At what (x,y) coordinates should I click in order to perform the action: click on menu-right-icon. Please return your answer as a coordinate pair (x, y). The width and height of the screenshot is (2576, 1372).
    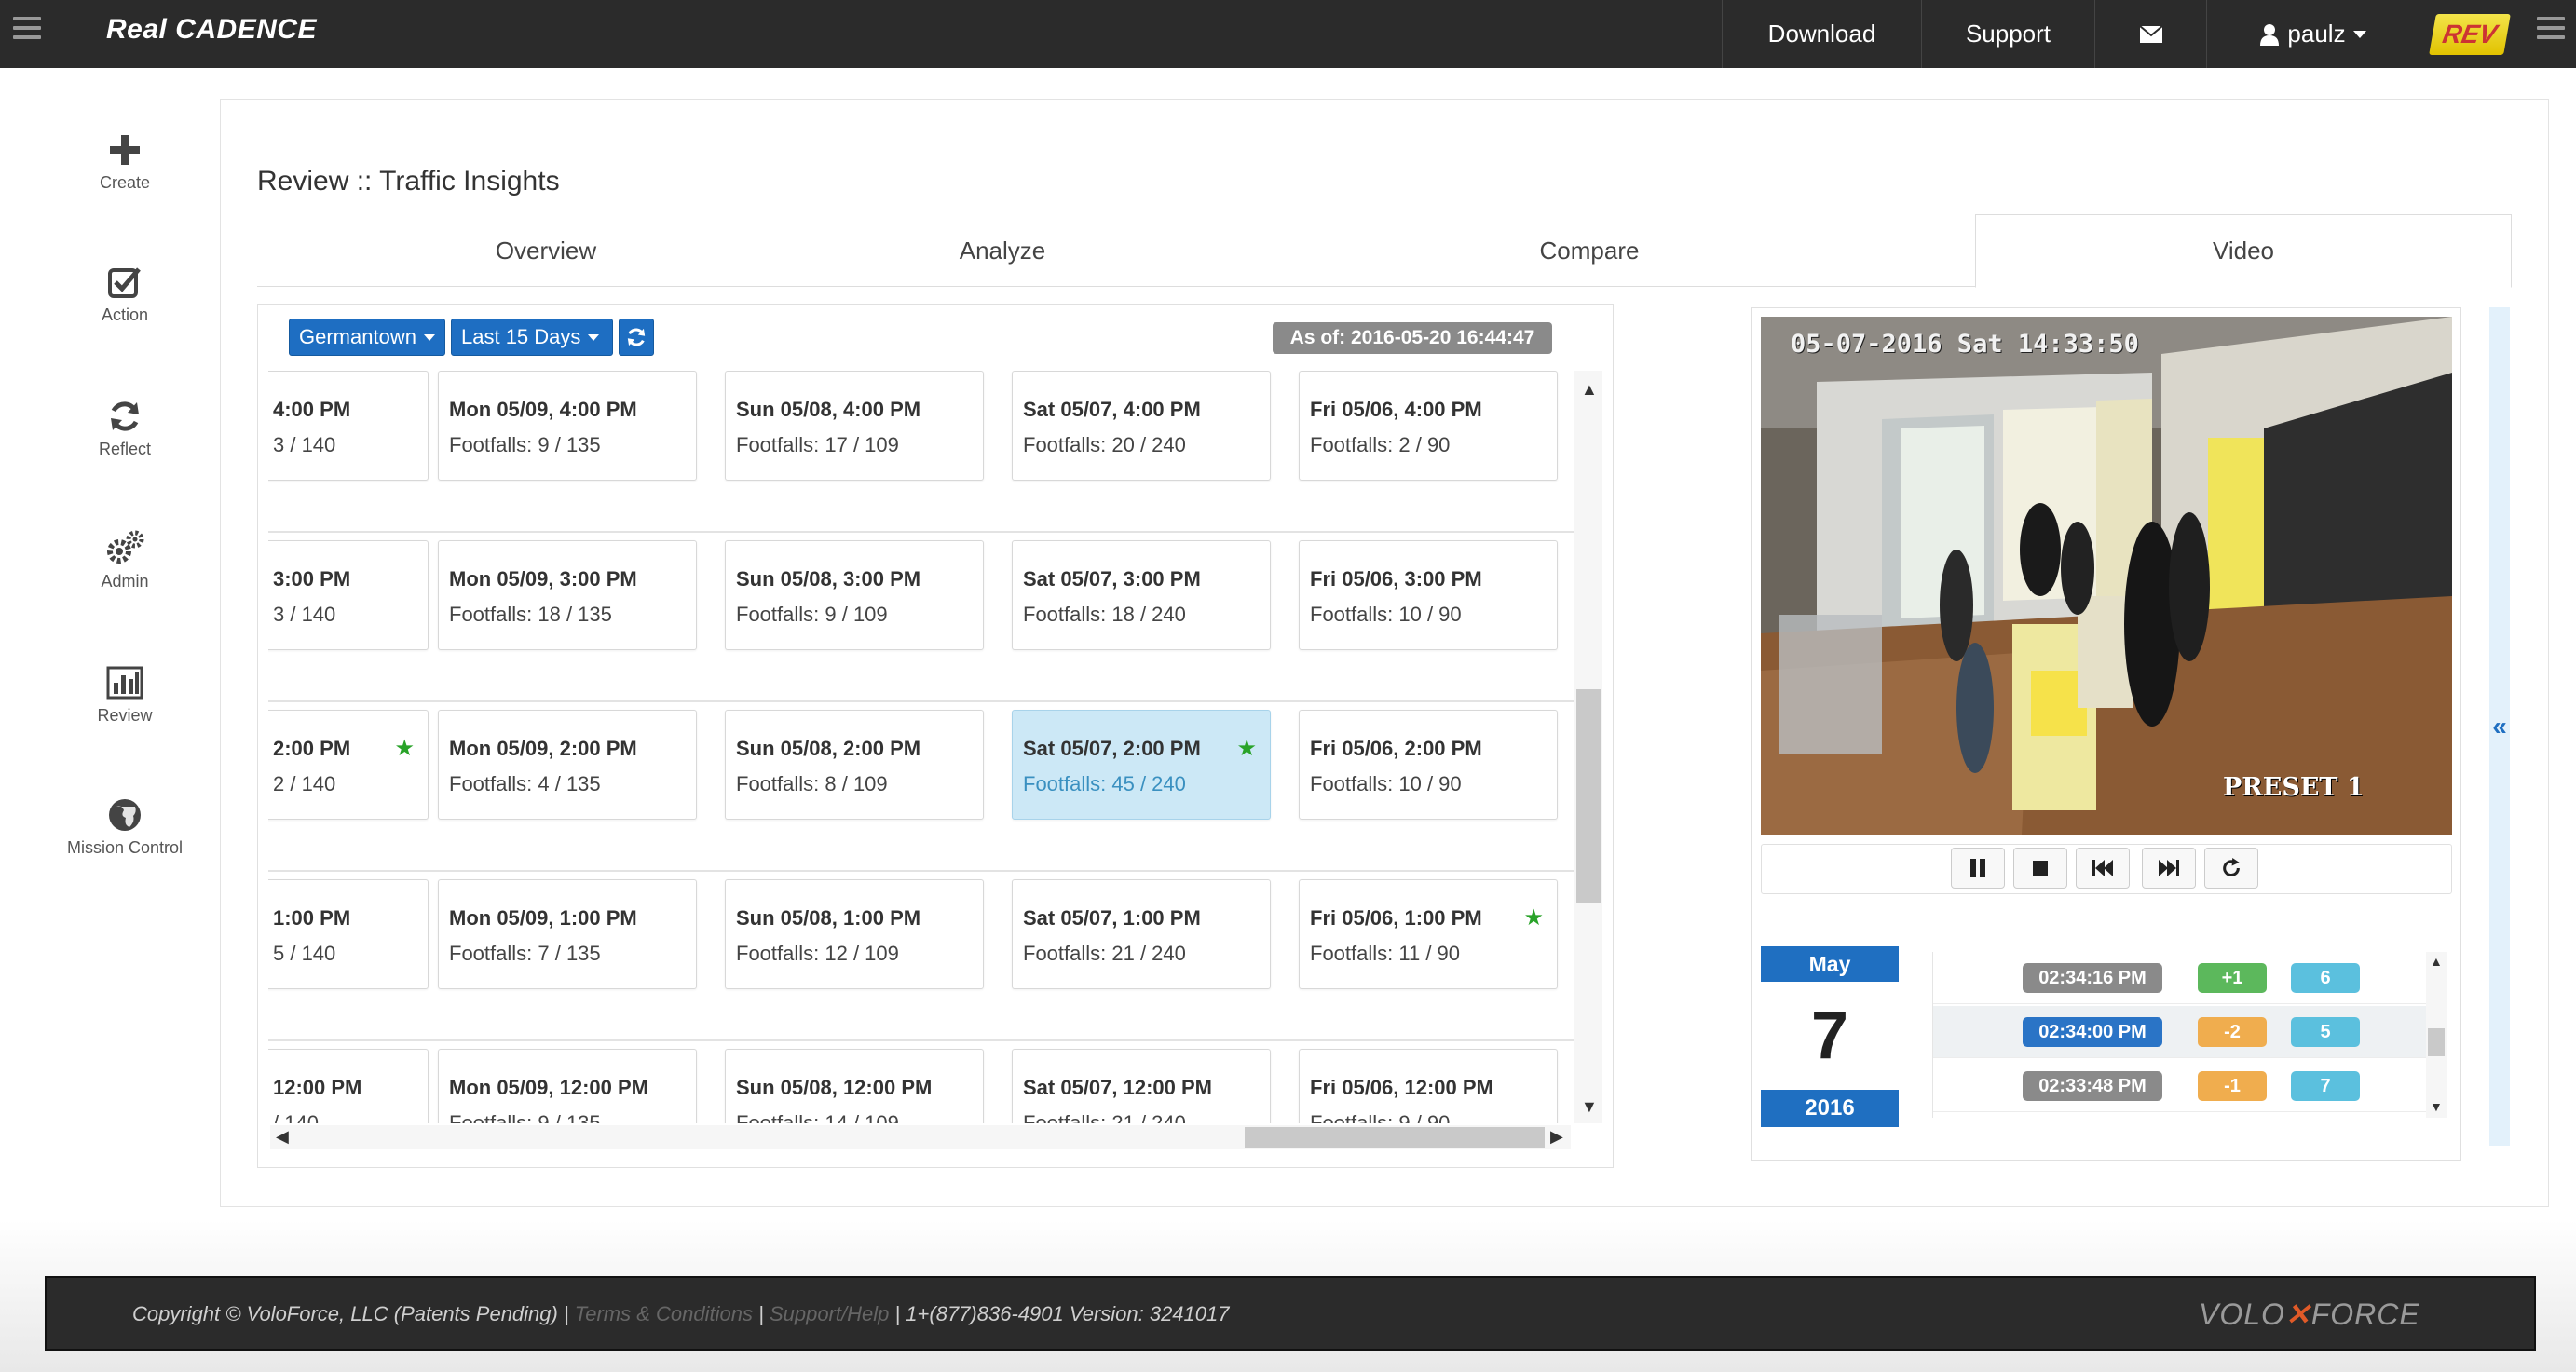
    Looking at the image, I should click on (2551, 29).